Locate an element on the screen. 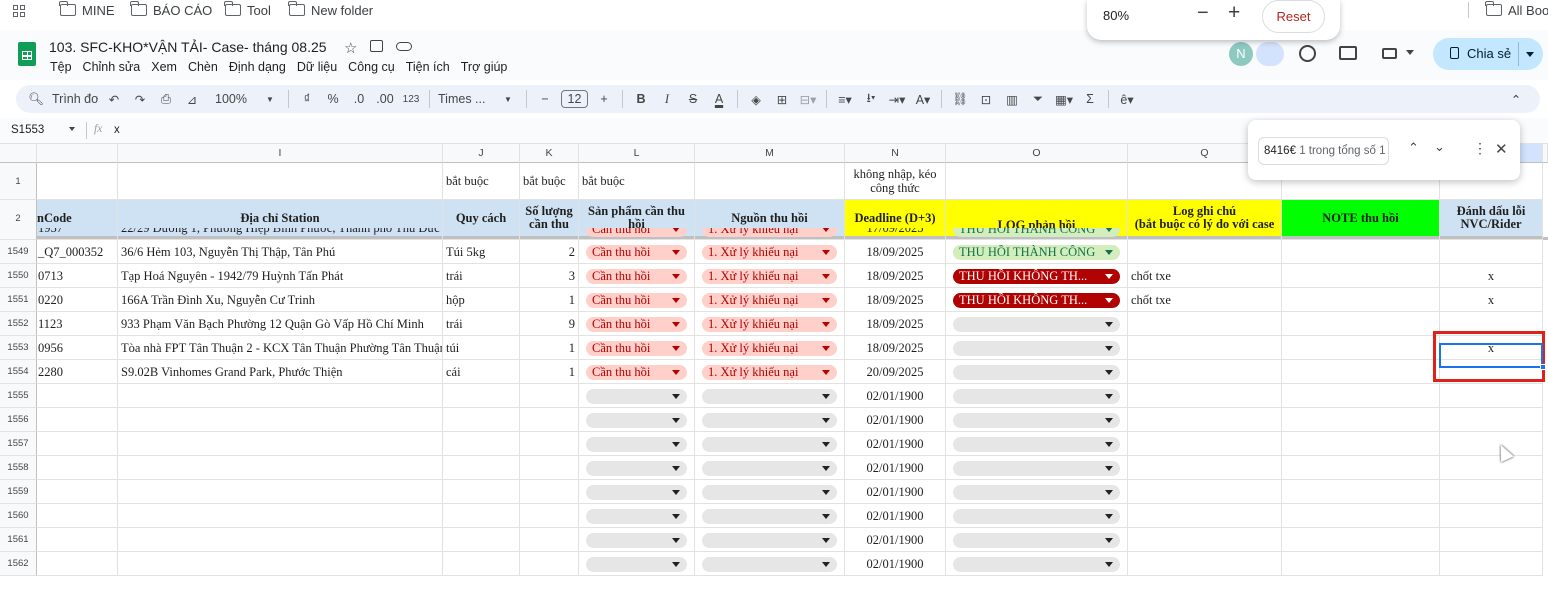 Image resolution: width=1548 pixels, height=591 pixels. cell-j: túi is located at coordinates (481, 348).